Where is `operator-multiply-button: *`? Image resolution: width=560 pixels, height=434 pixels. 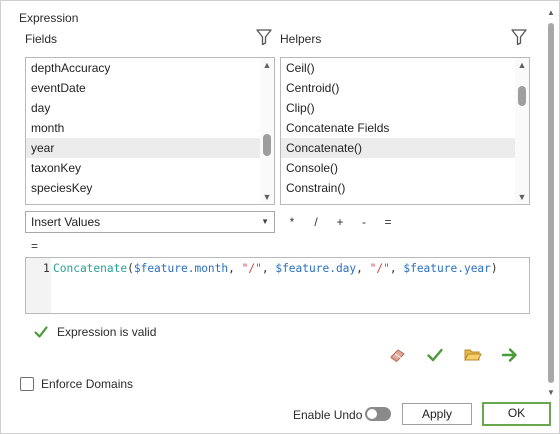
operator-multiply-button: * is located at coordinates (292, 222).